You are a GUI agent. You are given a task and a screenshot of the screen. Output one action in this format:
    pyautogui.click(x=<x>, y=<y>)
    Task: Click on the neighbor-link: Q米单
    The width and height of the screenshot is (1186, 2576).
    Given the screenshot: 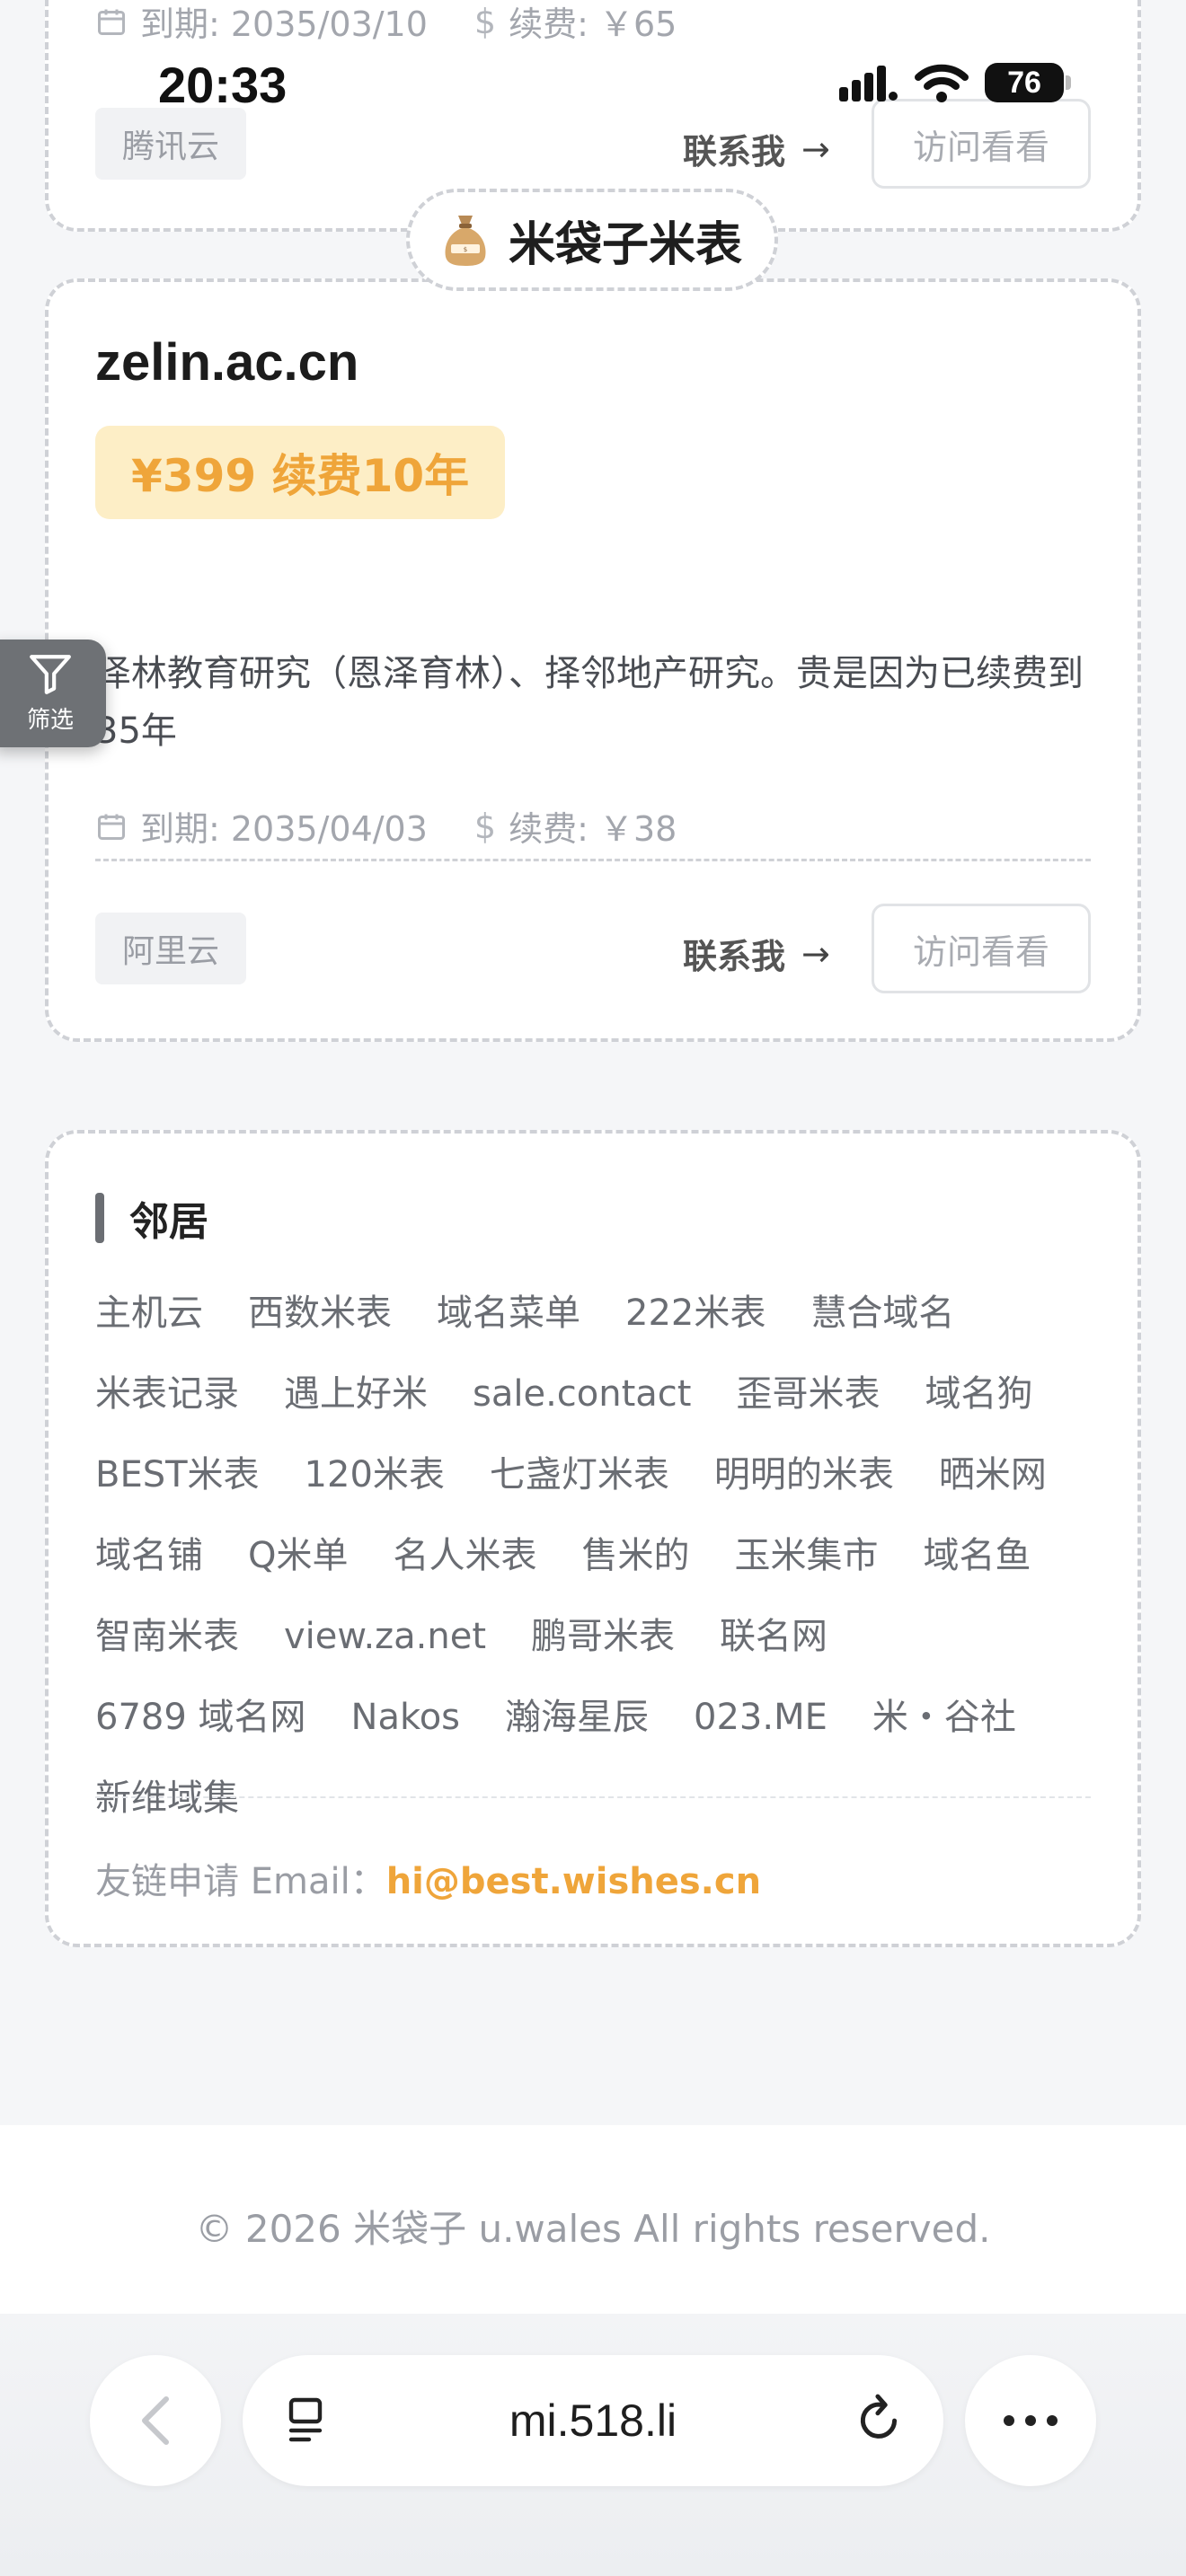 What is the action you would take?
    pyautogui.click(x=298, y=1569)
    